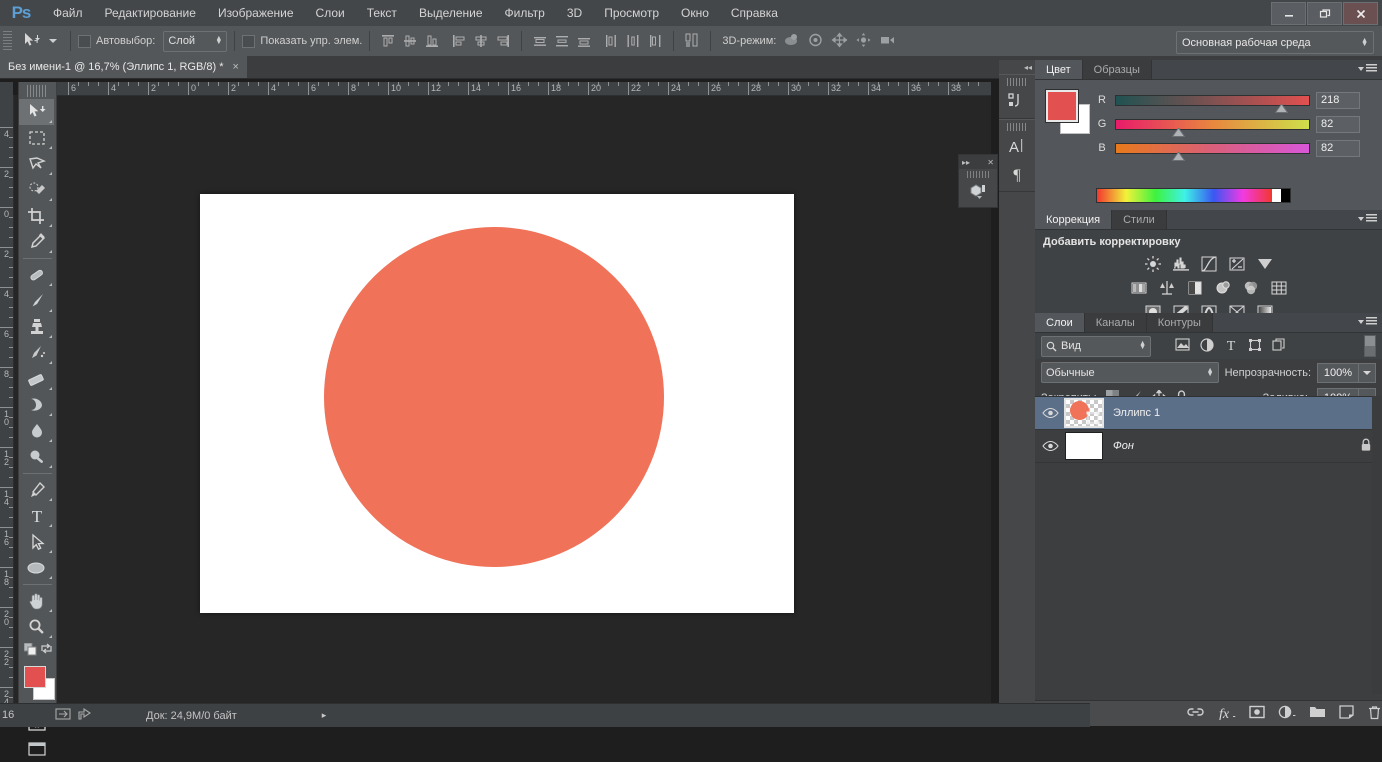  Describe the element at coordinates (195, 41) in the screenshot. I see `autoselect-target-select: Слой ▲ ▼` at that location.